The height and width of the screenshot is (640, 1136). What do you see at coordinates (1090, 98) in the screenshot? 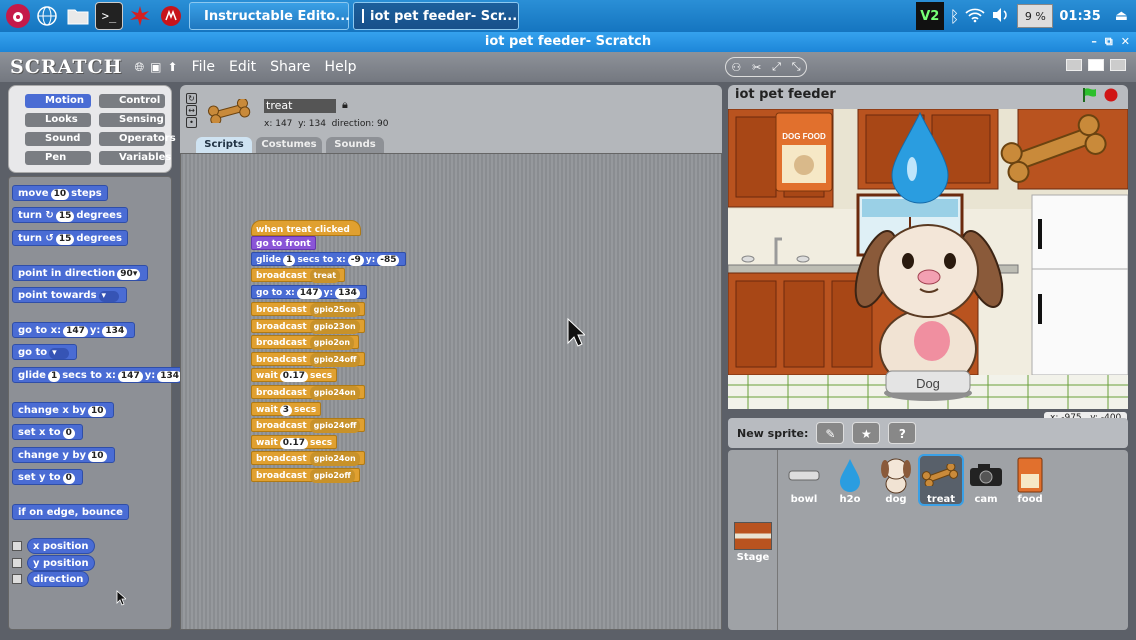
I see `green-flag-icon` at bounding box center [1090, 98].